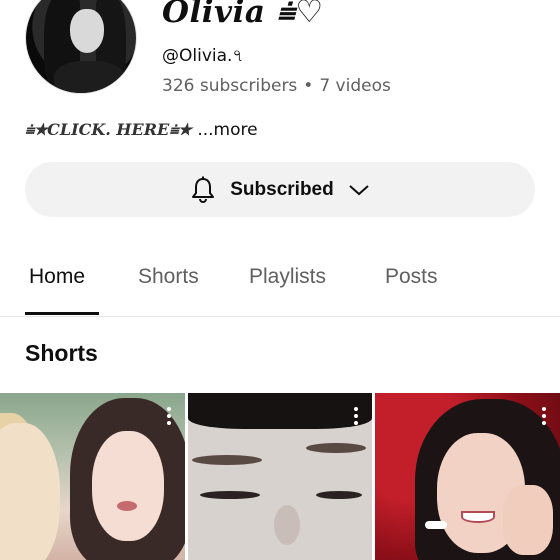 This screenshot has width=560, height=560. I want to click on subscribed-label: Subscribed, so click(282, 189).